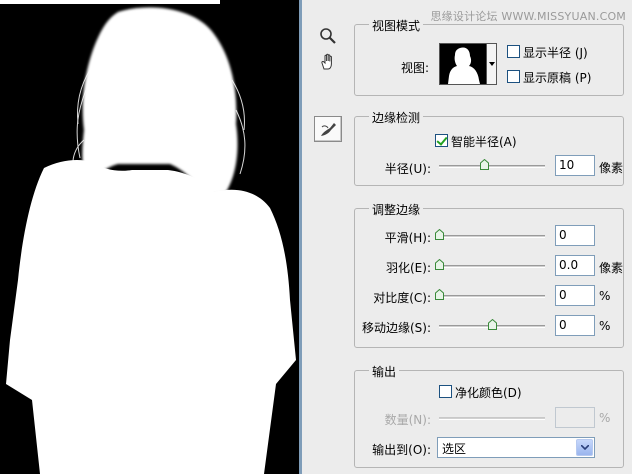 The image size is (632, 474). Describe the element at coordinates (488, 393) in the screenshot. I see `decontaminate-label: 净化颜色(D)` at that location.